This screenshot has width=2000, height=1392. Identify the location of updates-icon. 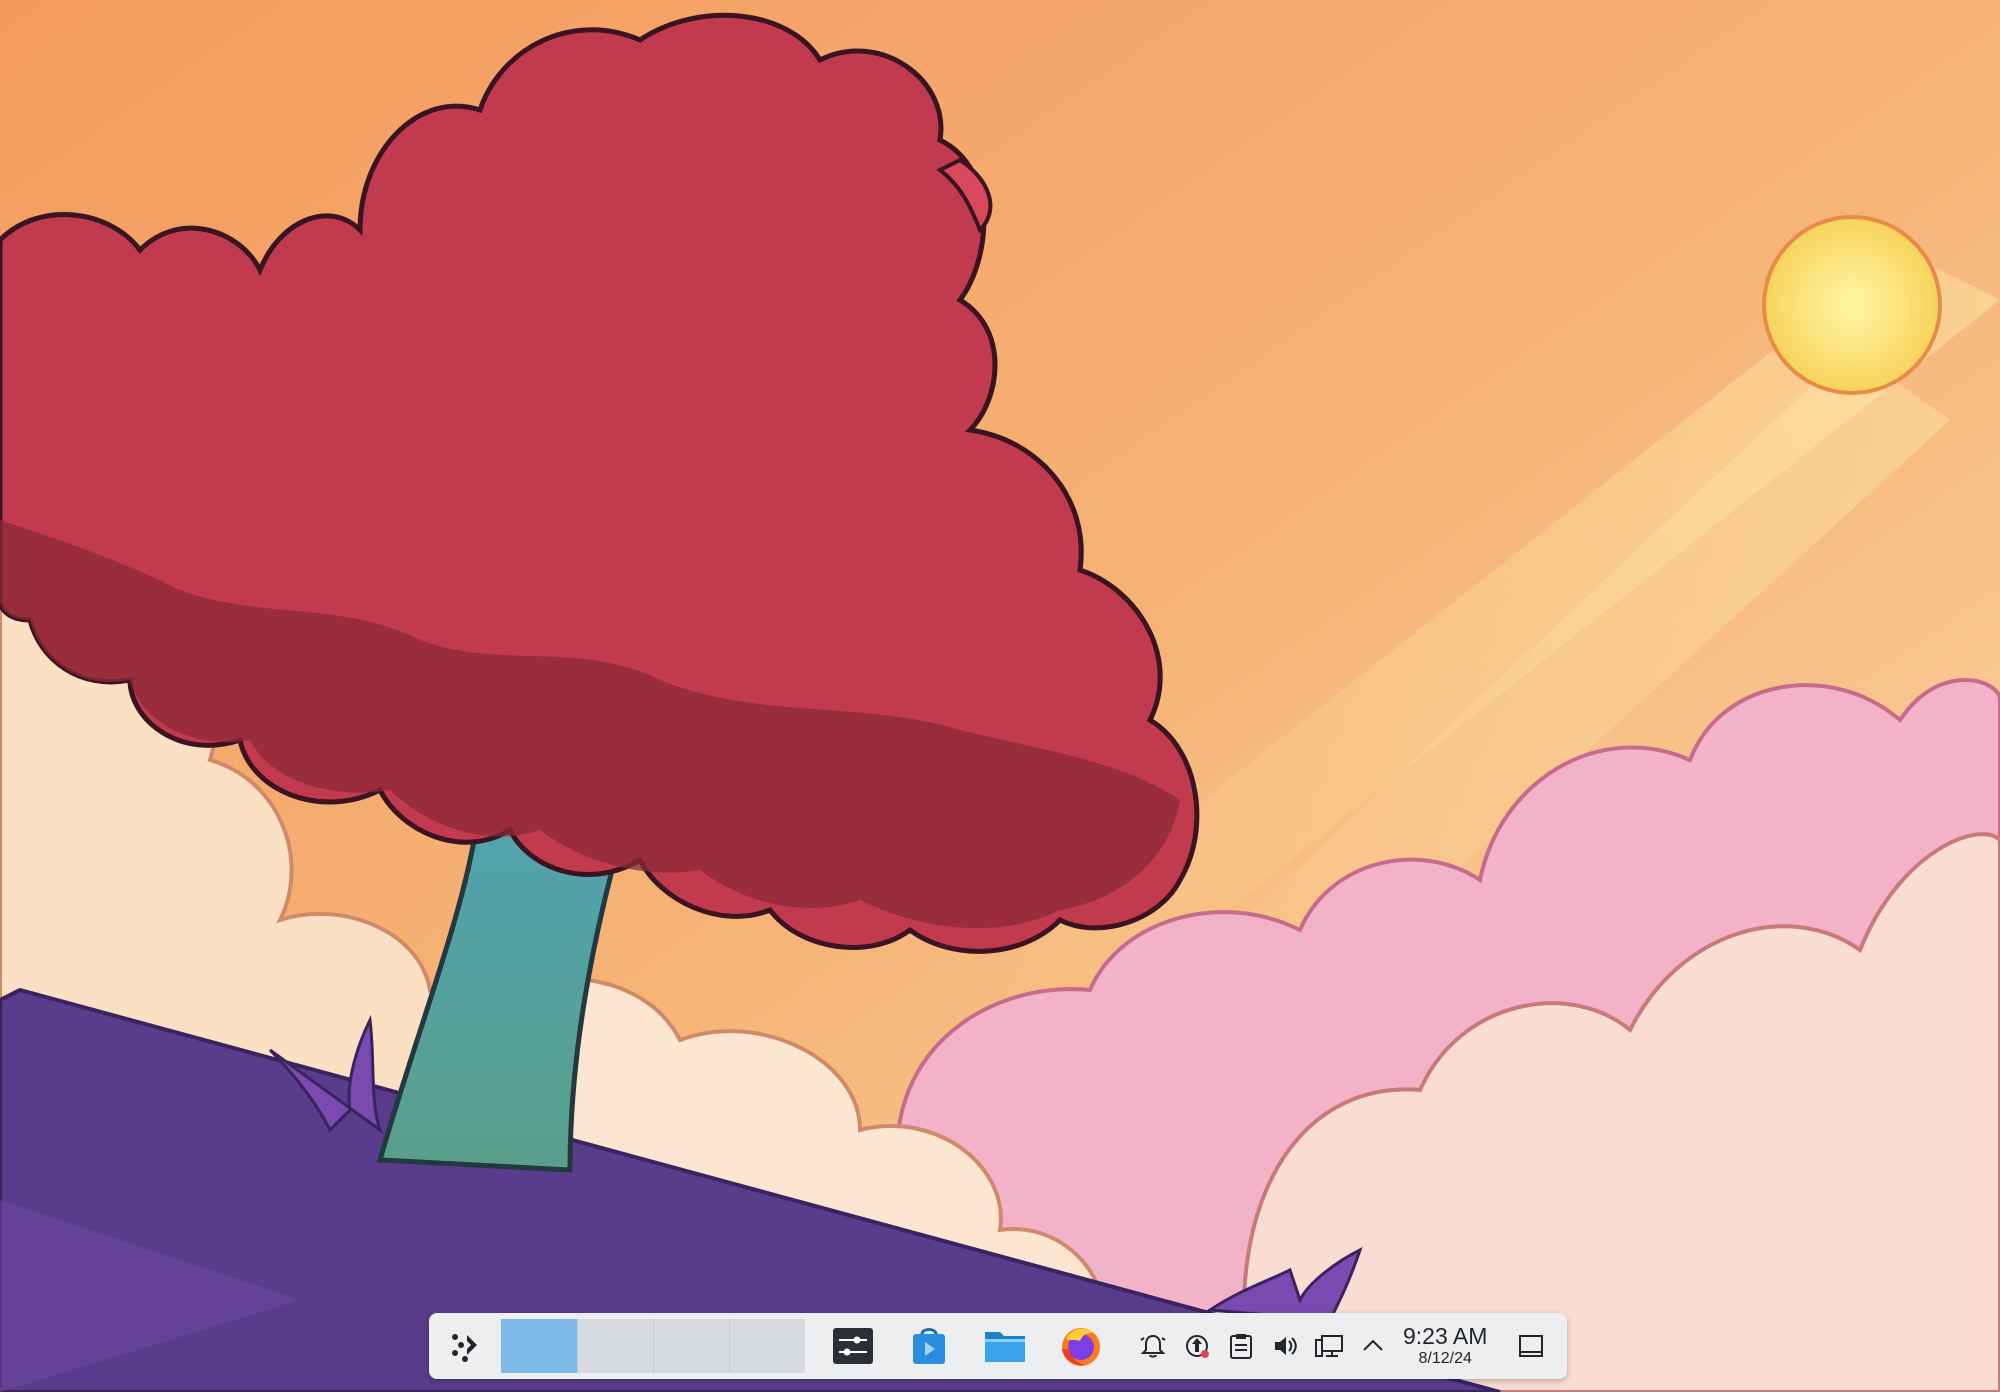
(1197, 1346).